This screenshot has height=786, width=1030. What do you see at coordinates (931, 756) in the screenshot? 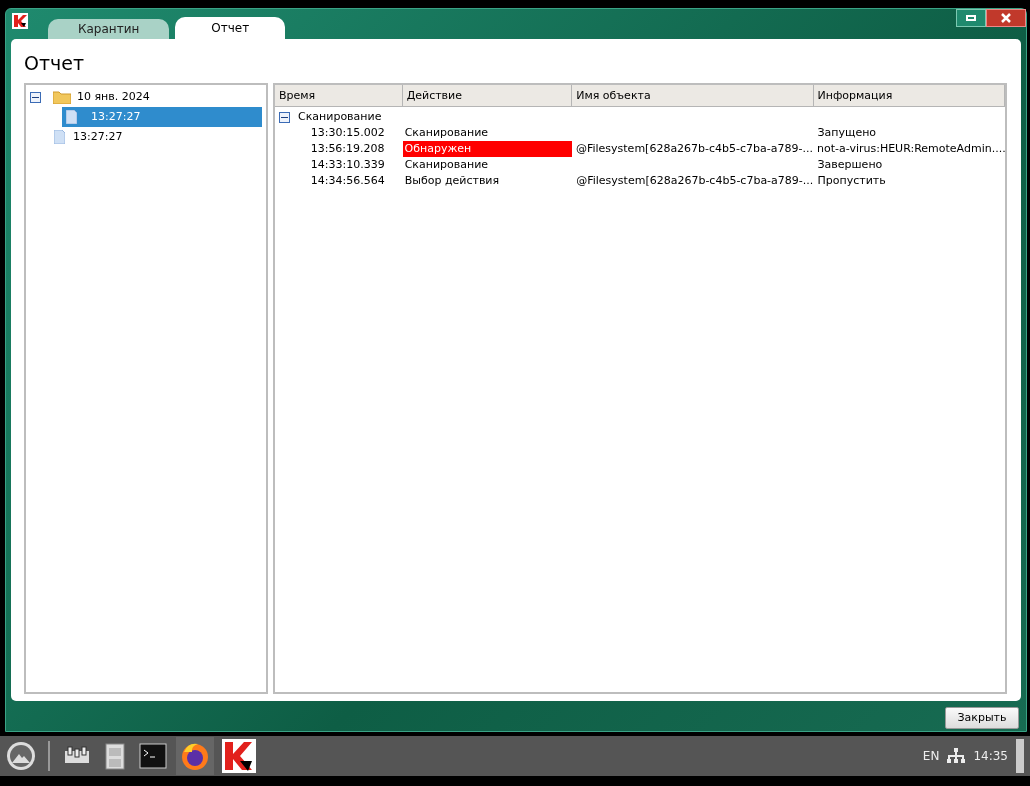
I see `keyboard-language: EN` at bounding box center [931, 756].